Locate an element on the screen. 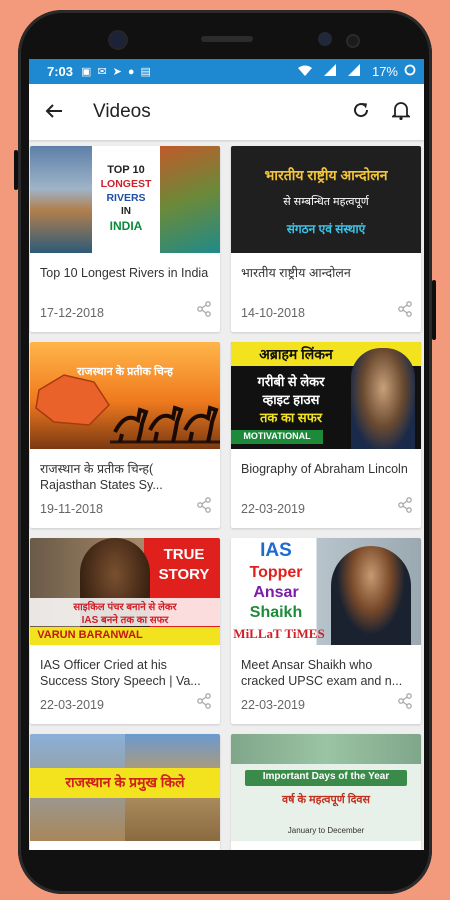  thumb-text: VARUN BARANWAL is located at coordinates (90, 635).